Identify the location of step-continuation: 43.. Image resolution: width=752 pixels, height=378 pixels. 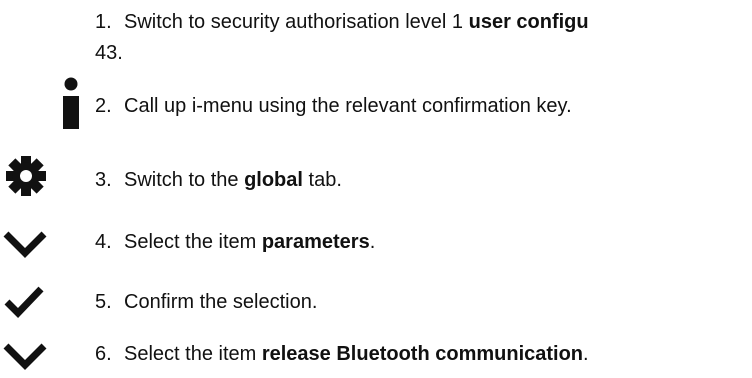
(109, 53).